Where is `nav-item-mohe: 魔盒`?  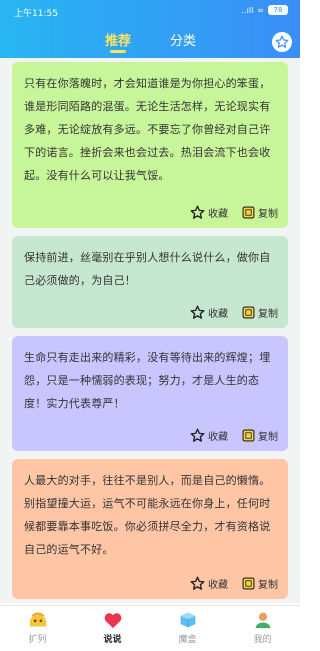 nav-item-mohe: 魔盒 is located at coordinates (187, 628).